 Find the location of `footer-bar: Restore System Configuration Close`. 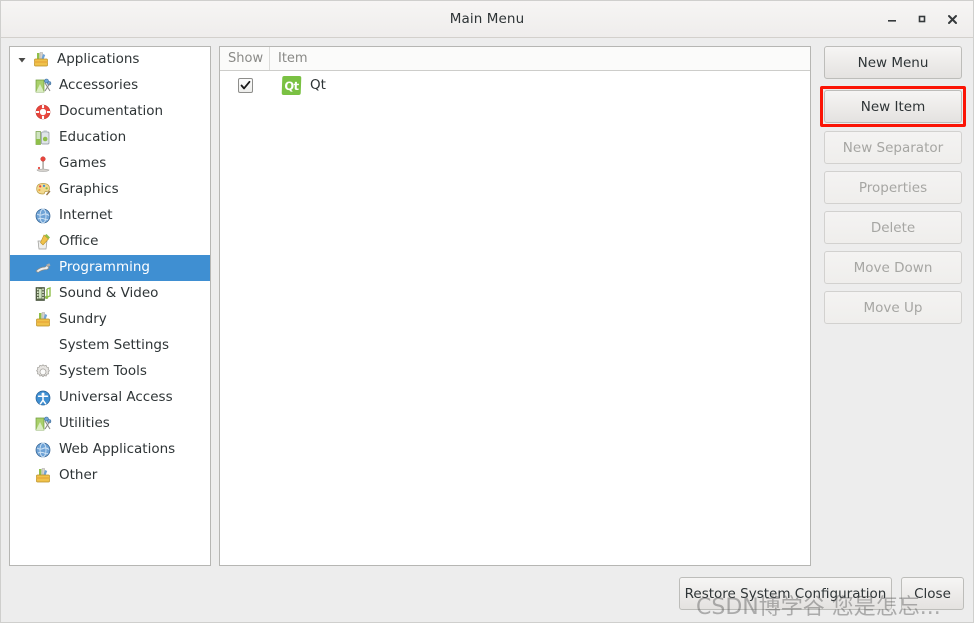

footer-bar: Restore System Configuration Close is located at coordinates (487, 598).